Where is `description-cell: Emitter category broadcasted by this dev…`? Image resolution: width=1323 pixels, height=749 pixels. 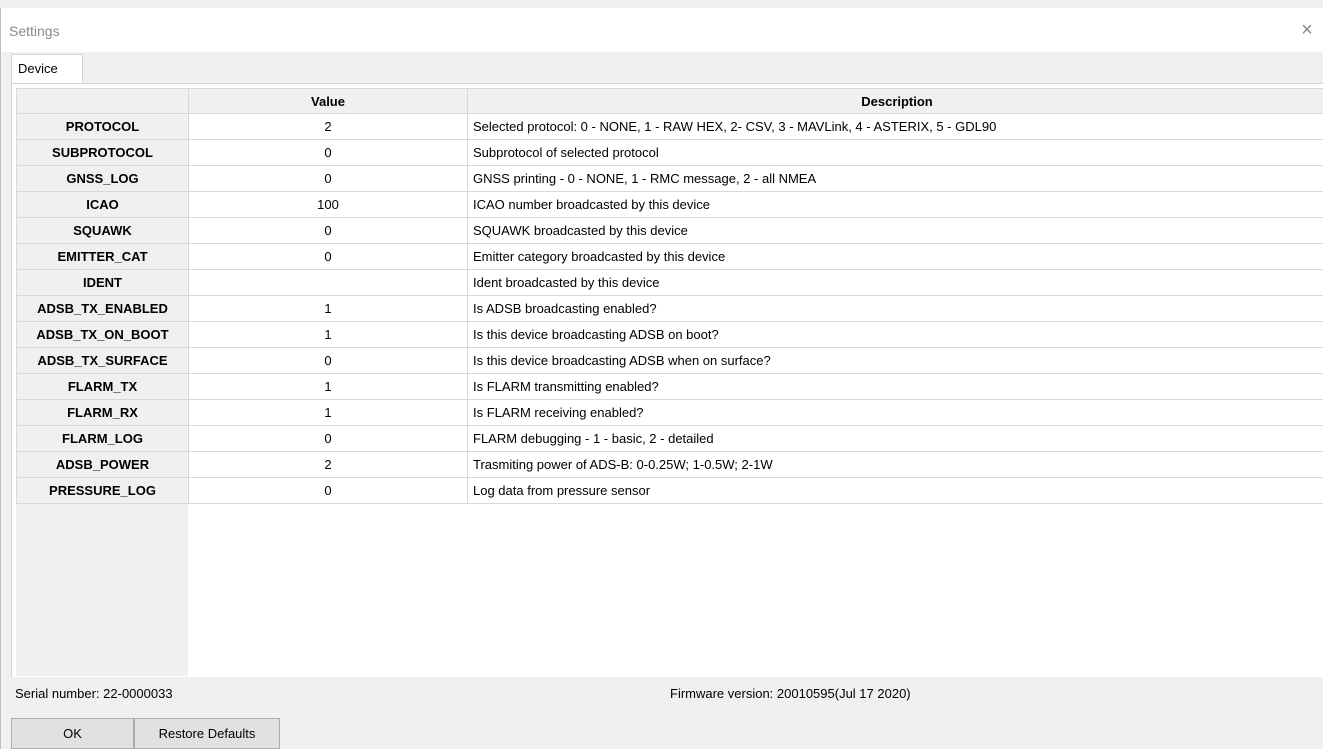
description-cell: Emitter category broadcasted by this dev… is located at coordinates (895, 256).